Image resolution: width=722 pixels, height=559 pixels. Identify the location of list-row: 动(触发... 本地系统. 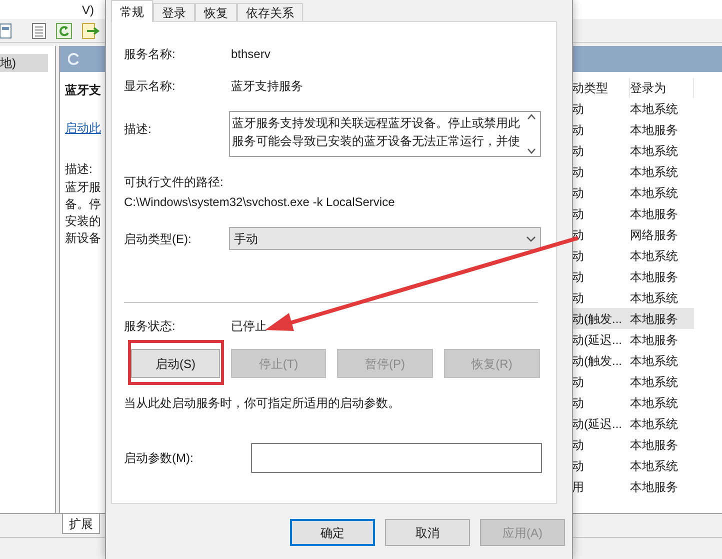
(633, 360).